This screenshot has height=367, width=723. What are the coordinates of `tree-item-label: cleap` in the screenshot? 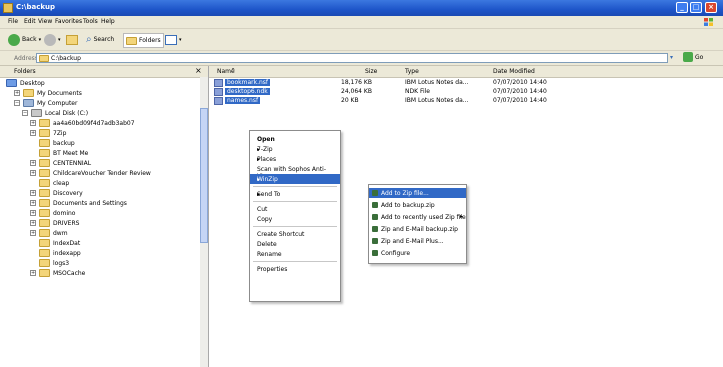 It's located at (61, 183).